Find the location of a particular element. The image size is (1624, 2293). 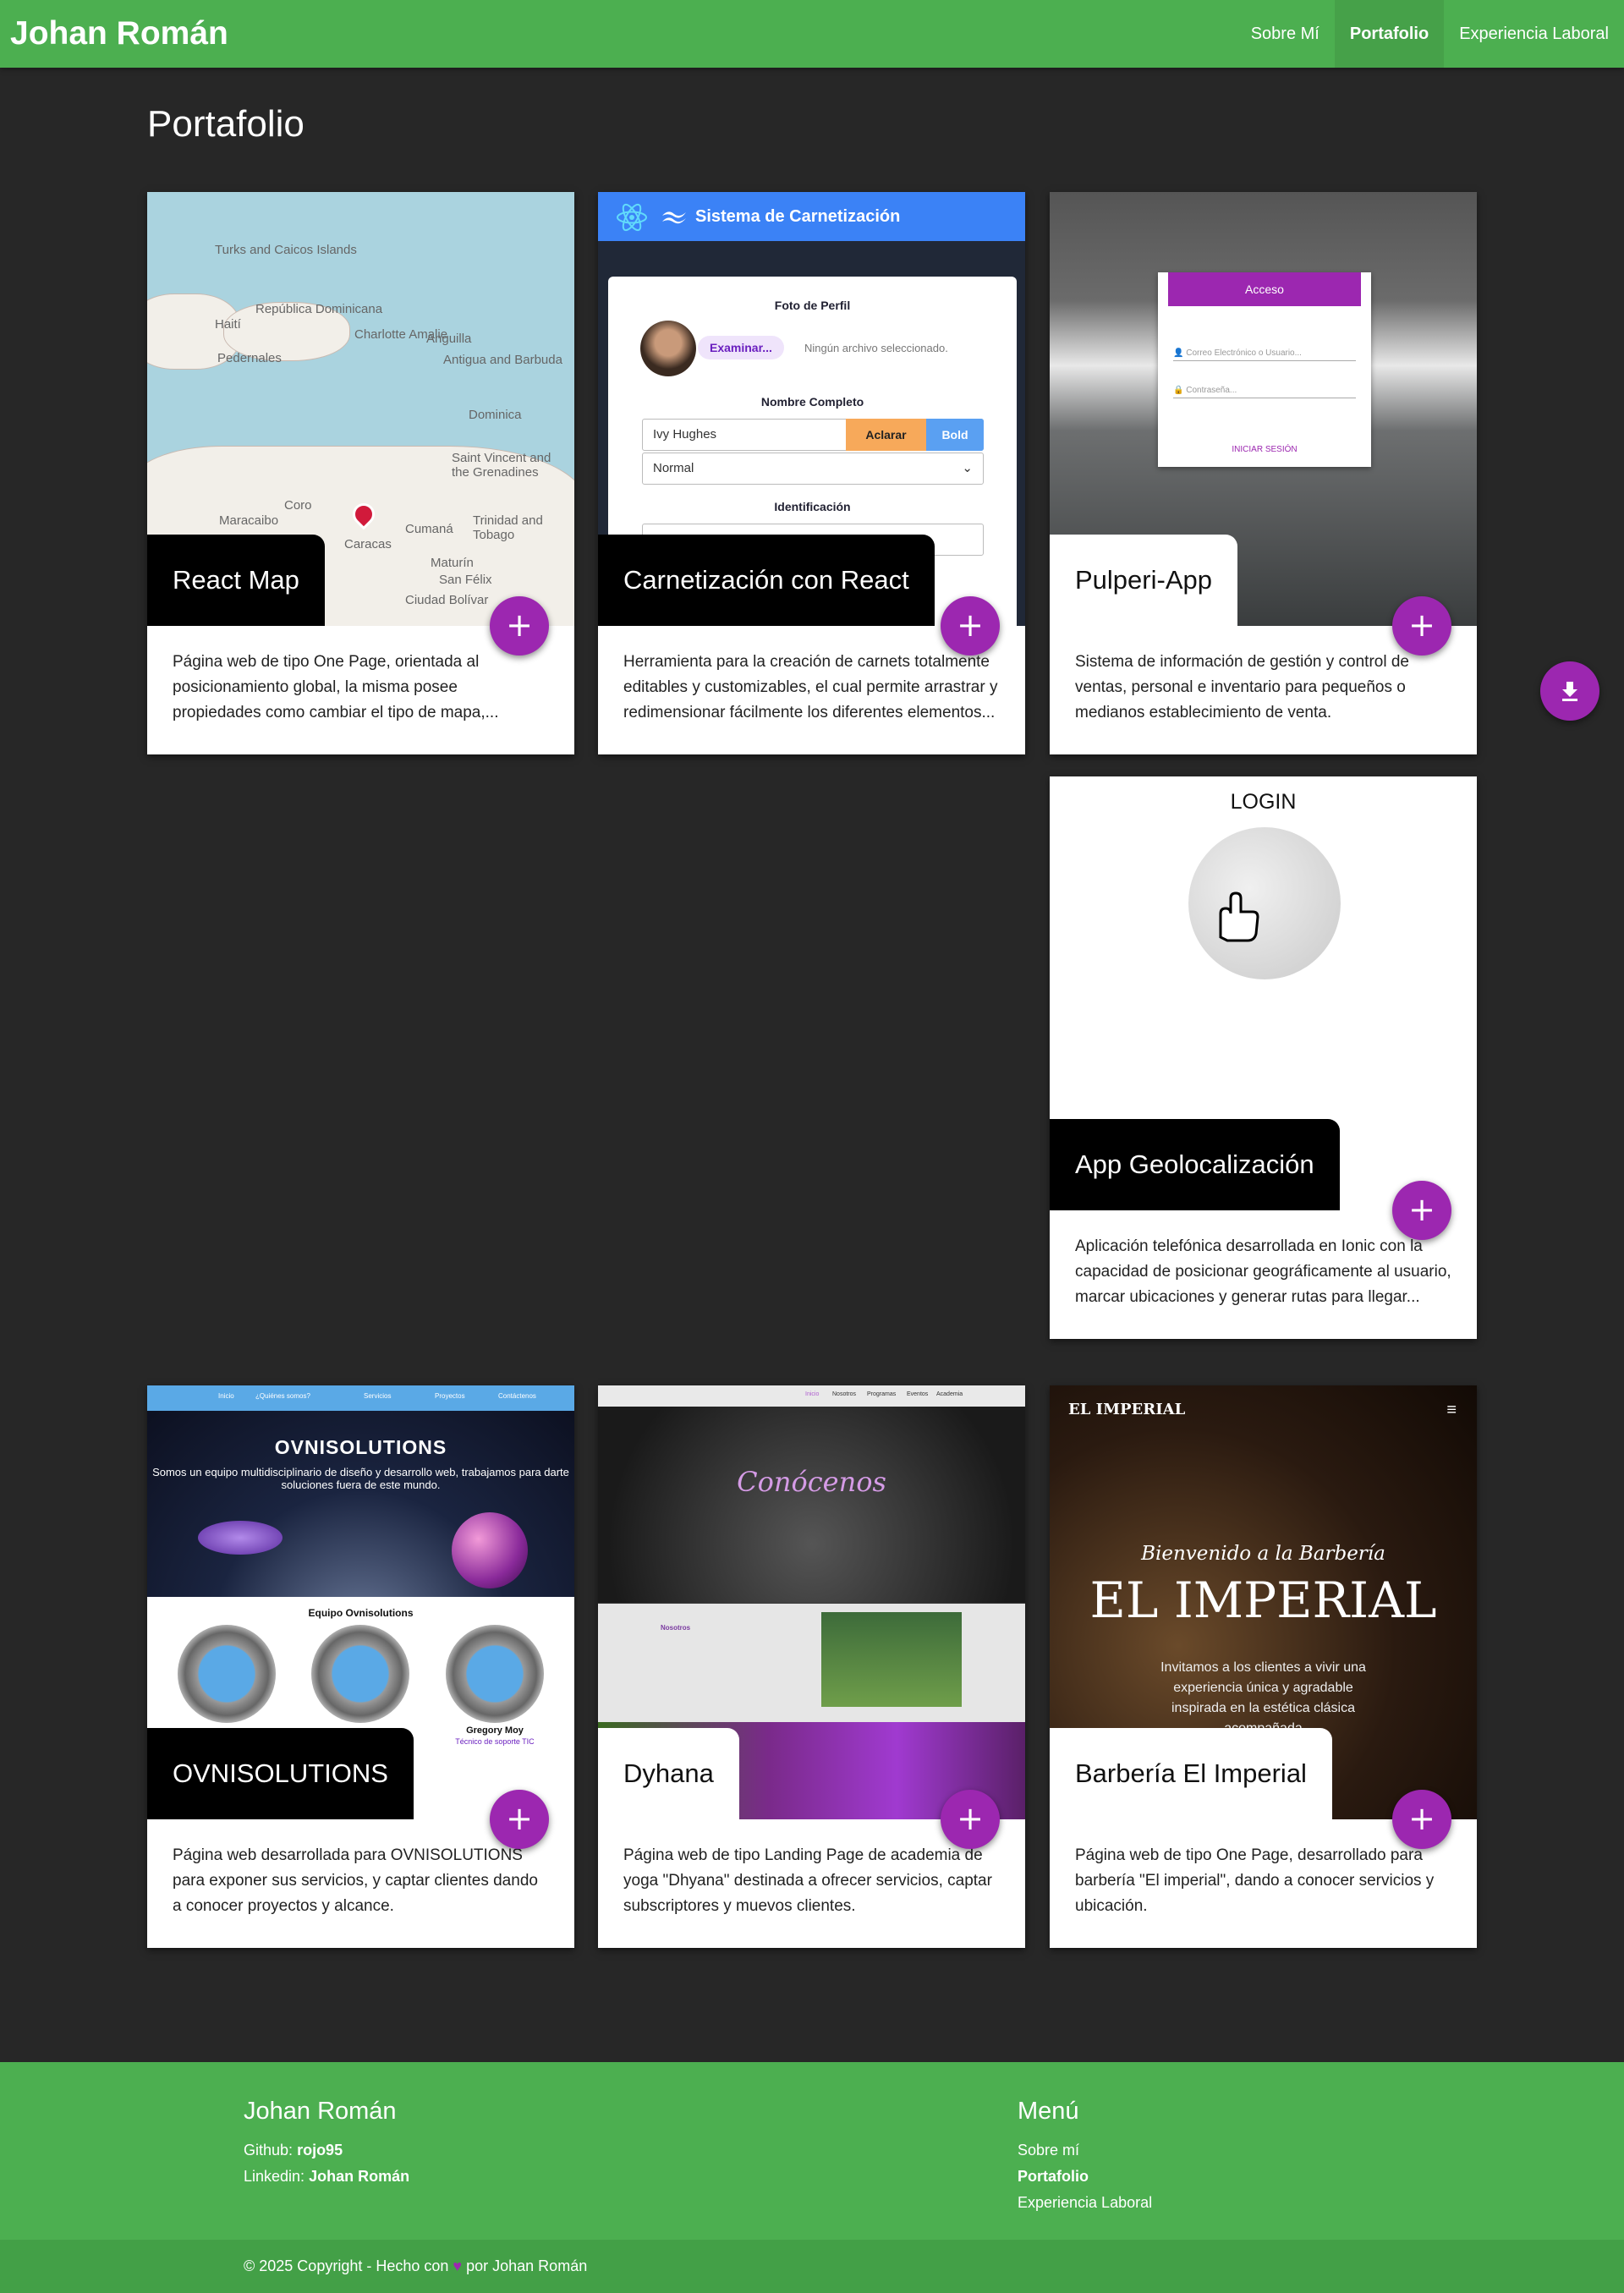

ovni-hero-title: OVNISOLUTIONS is located at coordinates (361, 1447).